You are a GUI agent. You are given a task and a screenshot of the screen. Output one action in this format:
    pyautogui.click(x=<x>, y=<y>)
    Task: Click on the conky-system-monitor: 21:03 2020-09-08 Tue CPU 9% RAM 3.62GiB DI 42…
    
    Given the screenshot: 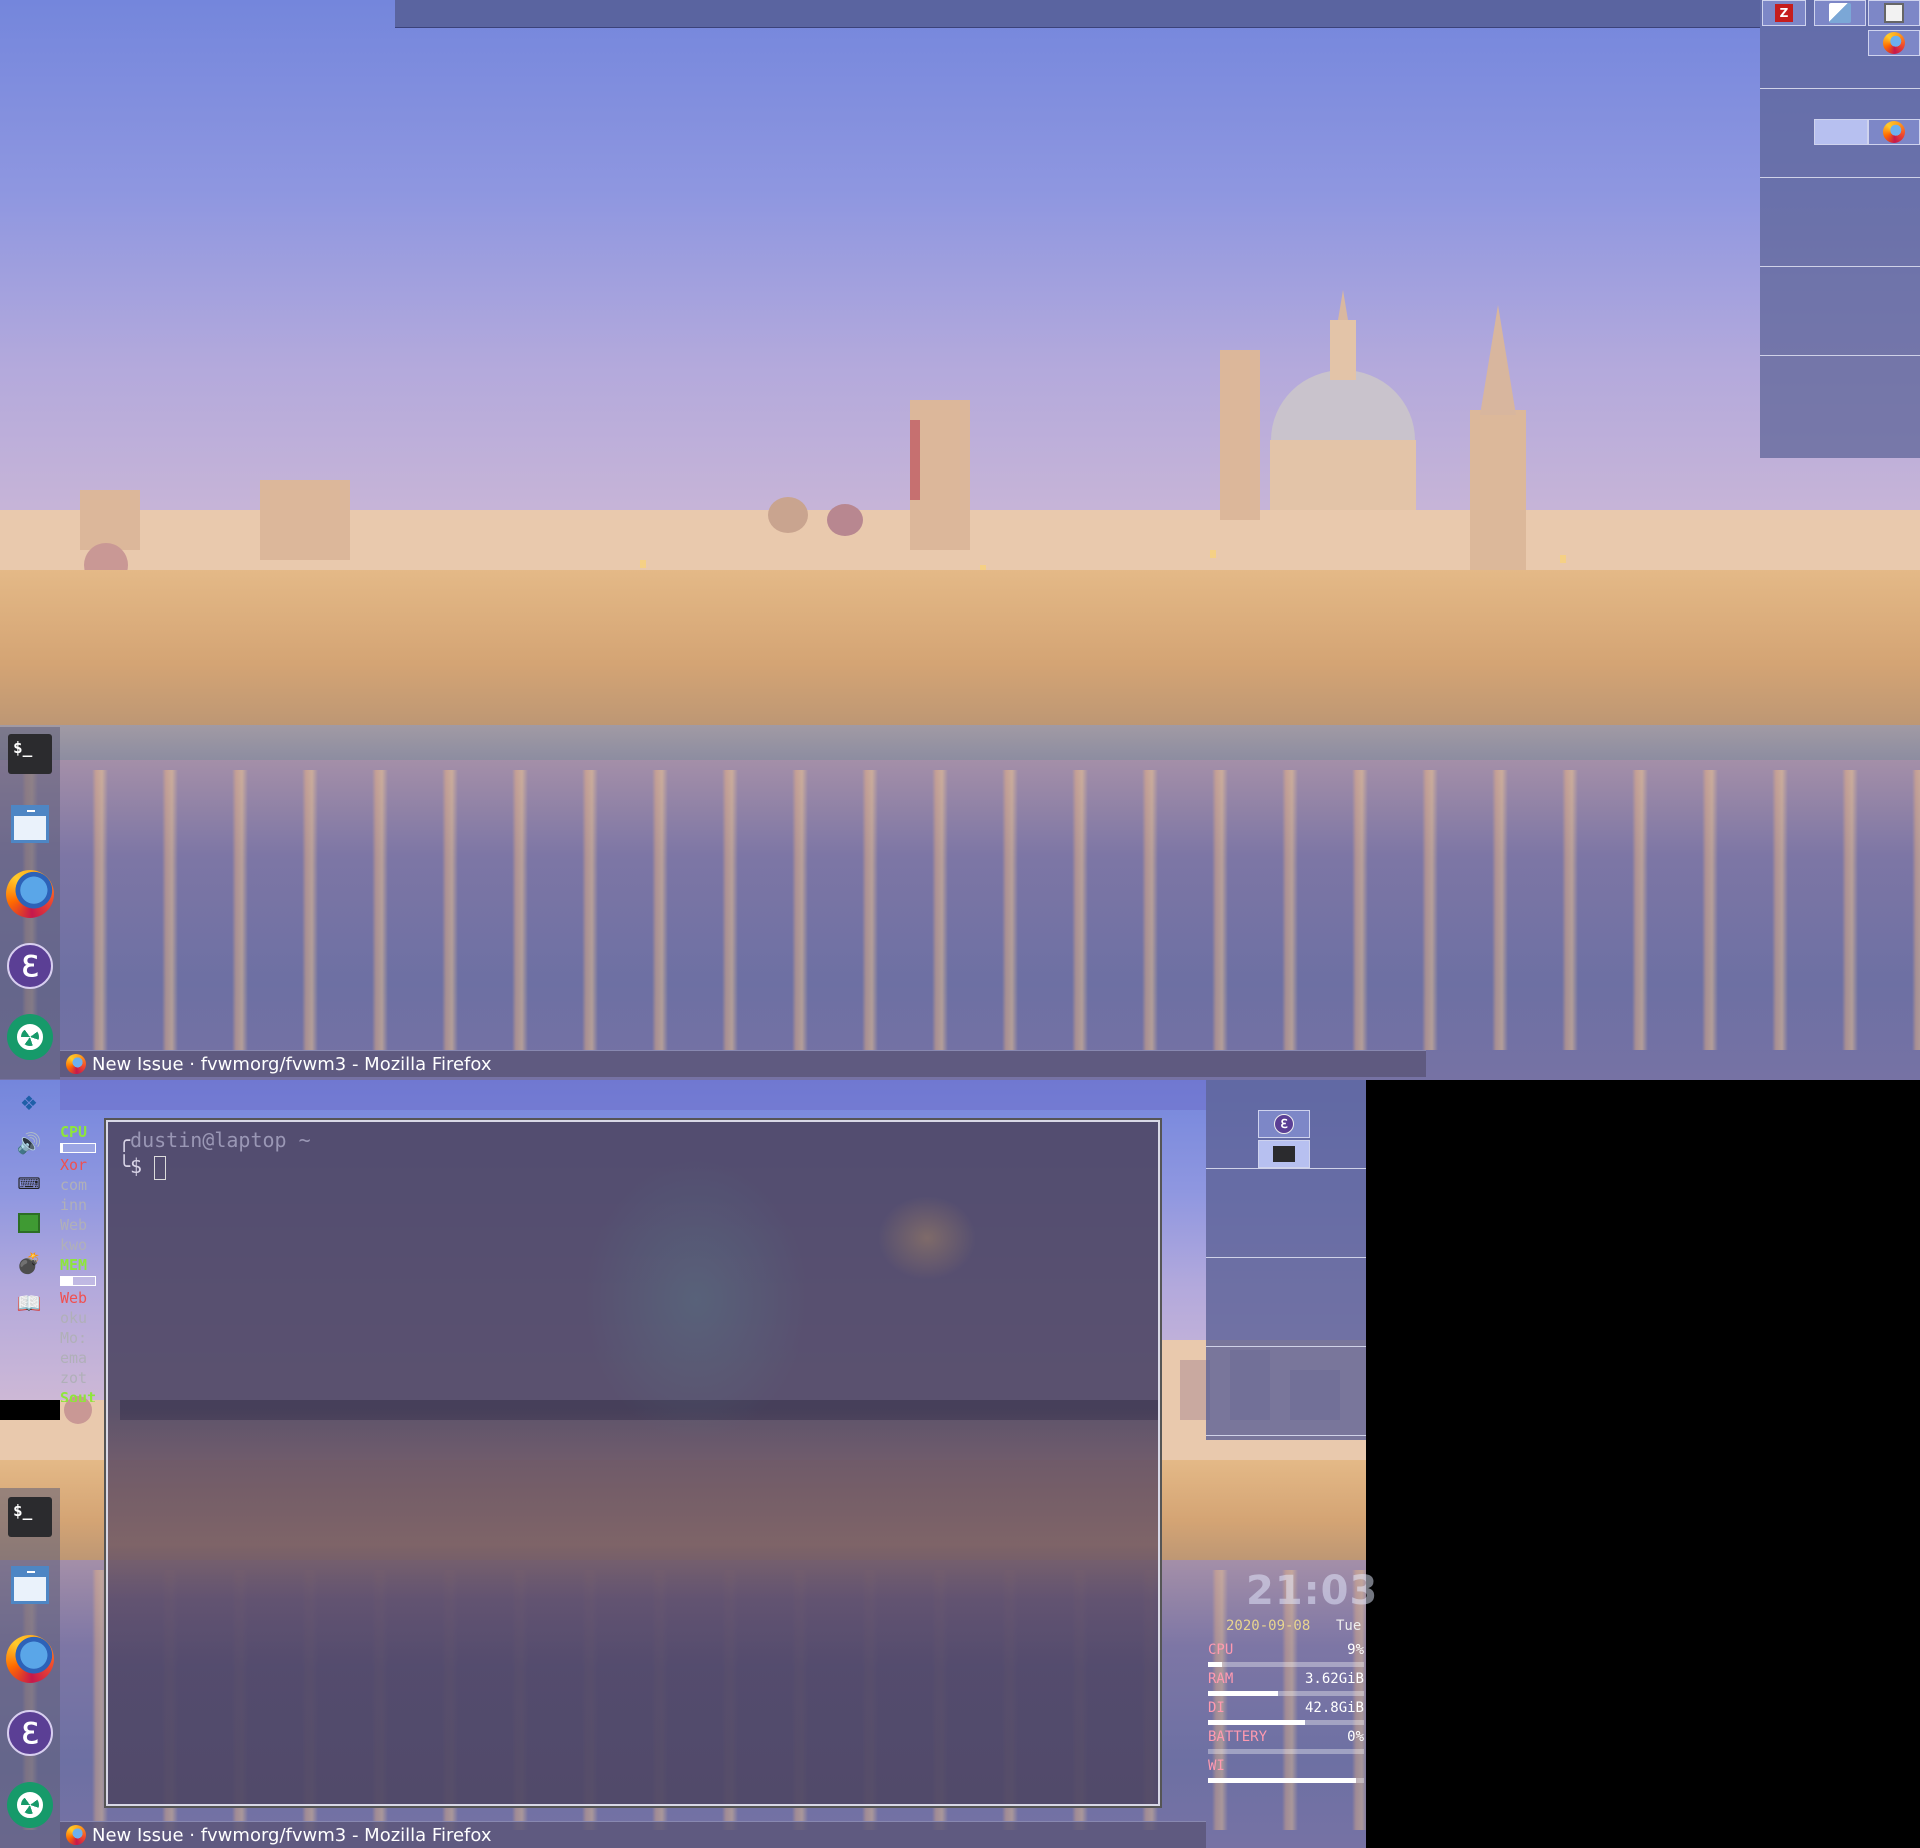 What is the action you would take?
    pyautogui.click(x=1291, y=1704)
    